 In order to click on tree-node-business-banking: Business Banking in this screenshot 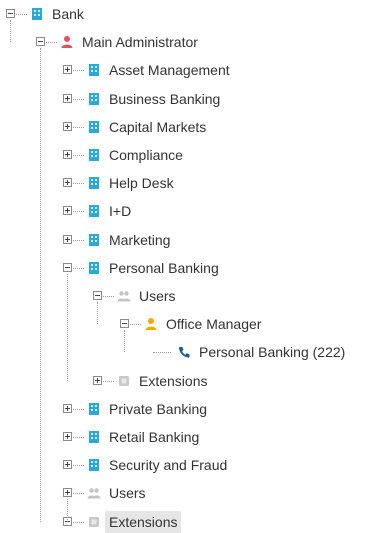, I will do `click(186, 99)`.